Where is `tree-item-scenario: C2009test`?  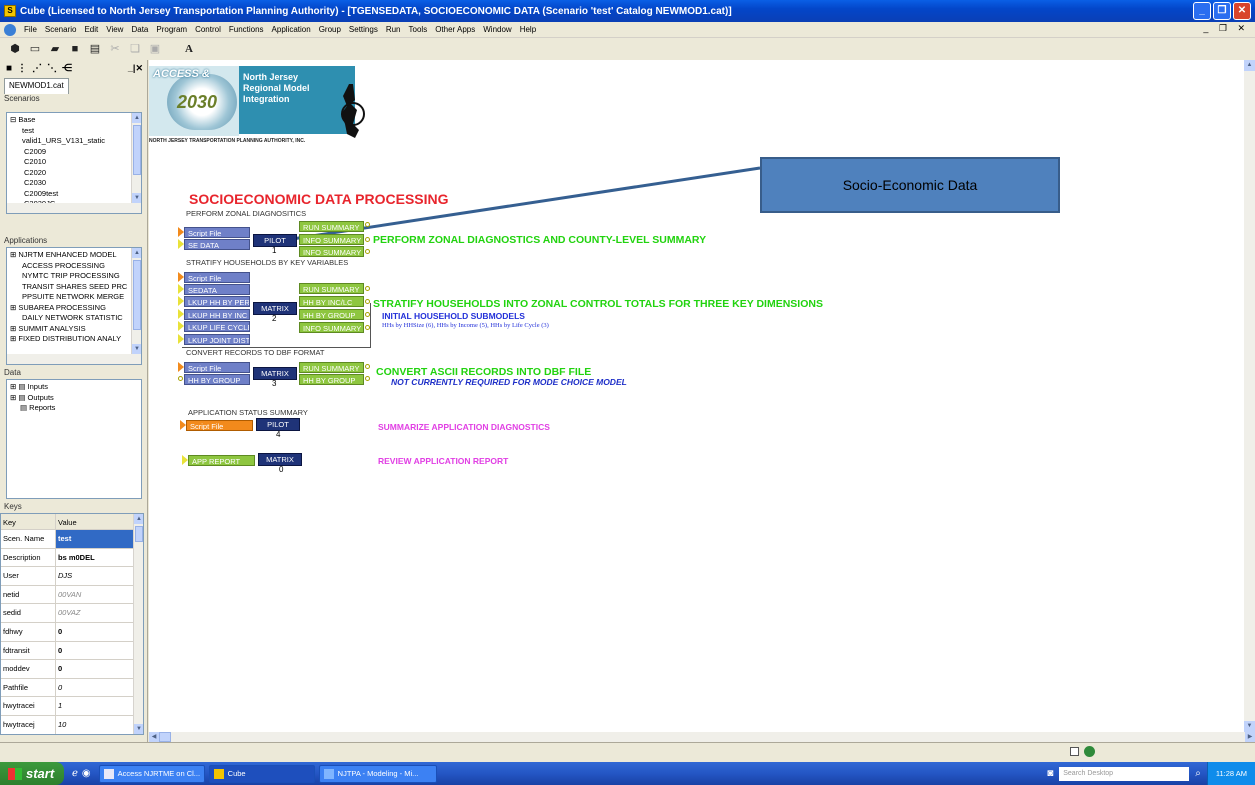
tree-item-scenario: C2009test is located at coordinates (75, 194).